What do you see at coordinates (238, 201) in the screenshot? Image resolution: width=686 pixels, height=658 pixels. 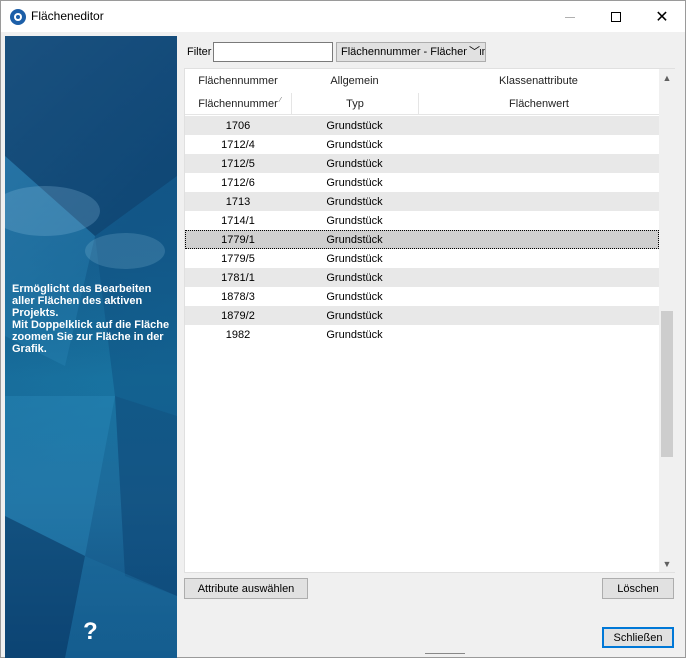 I see `cell-flaechennummer: 1713` at bounding box center [238, 201].